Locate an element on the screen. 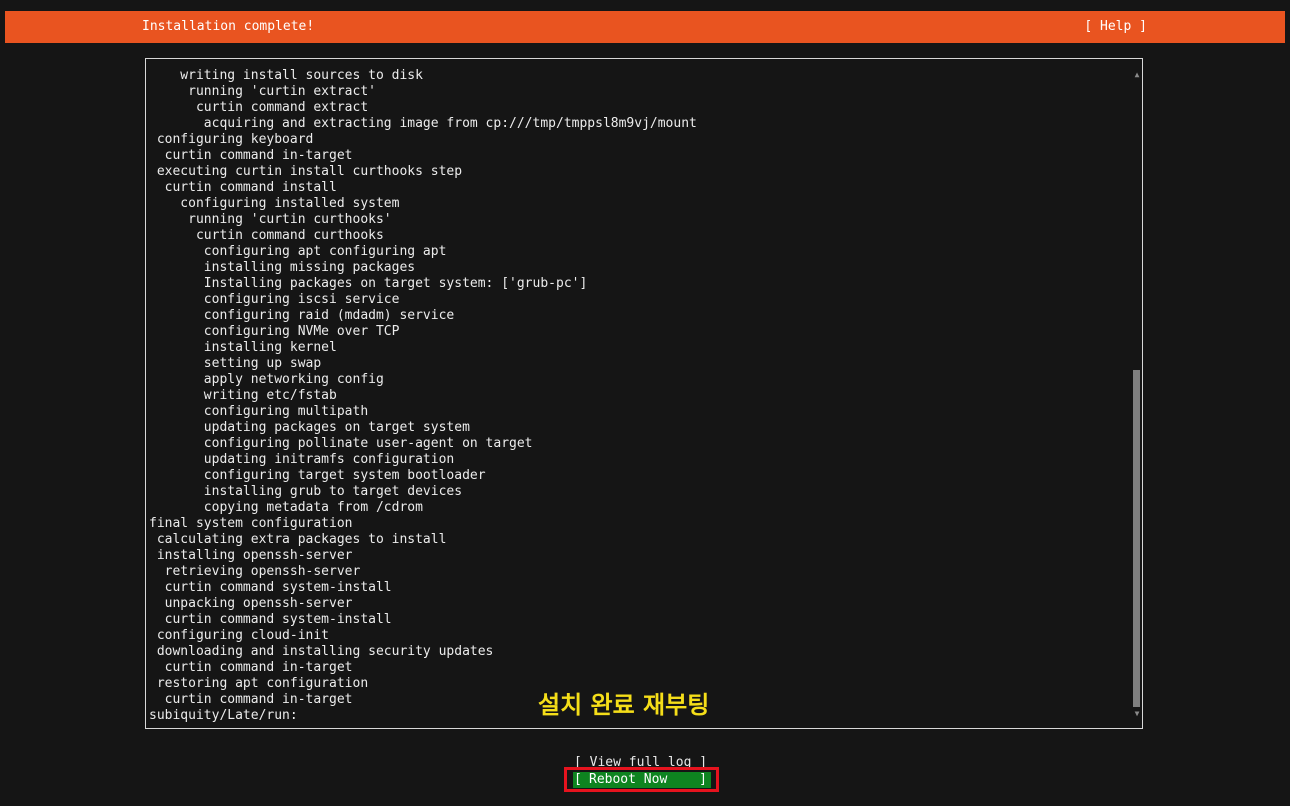  log-line: apply networking config is located at coordinates (266, 379).